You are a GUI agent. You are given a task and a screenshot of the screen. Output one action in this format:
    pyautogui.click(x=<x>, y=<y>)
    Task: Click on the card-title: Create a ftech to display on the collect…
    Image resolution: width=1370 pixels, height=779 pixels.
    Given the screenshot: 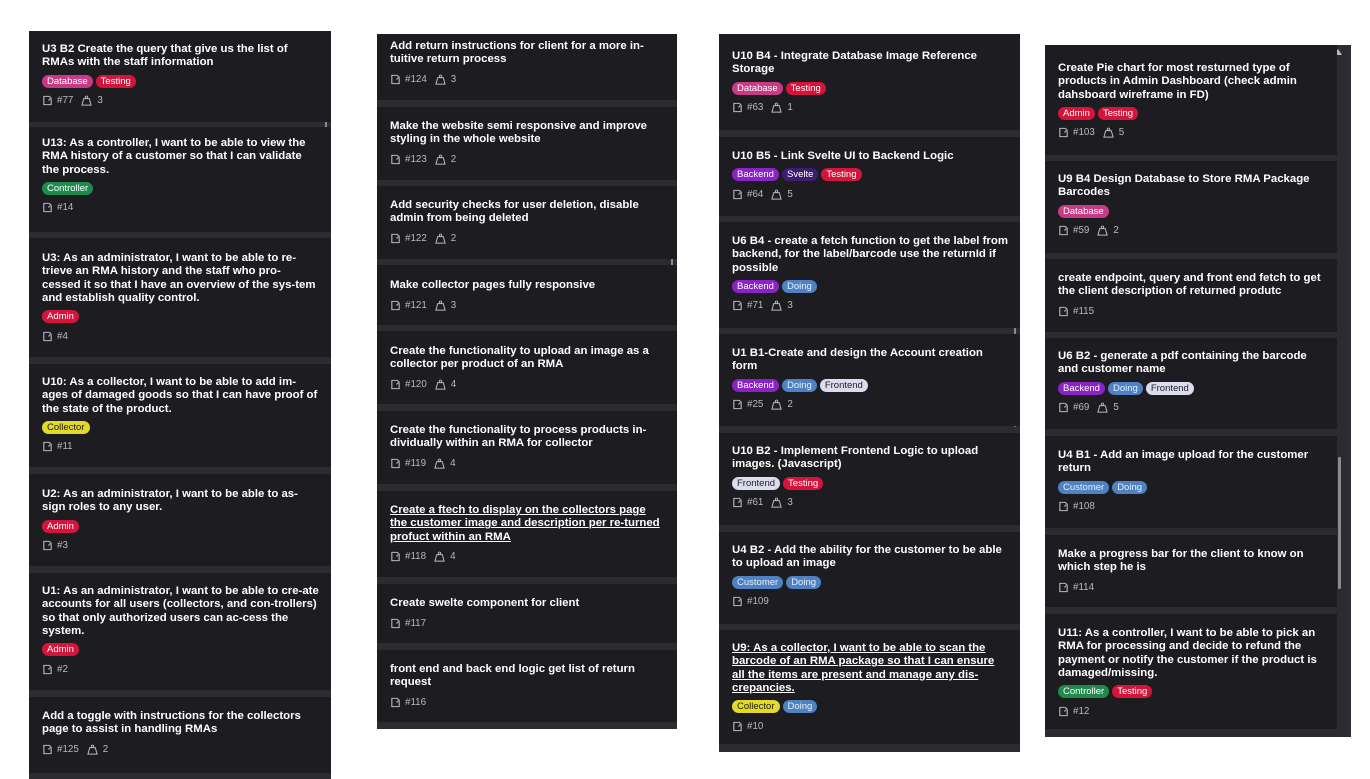 What is the action you would take?
    pyautogui.click(x=527, y=524)
    